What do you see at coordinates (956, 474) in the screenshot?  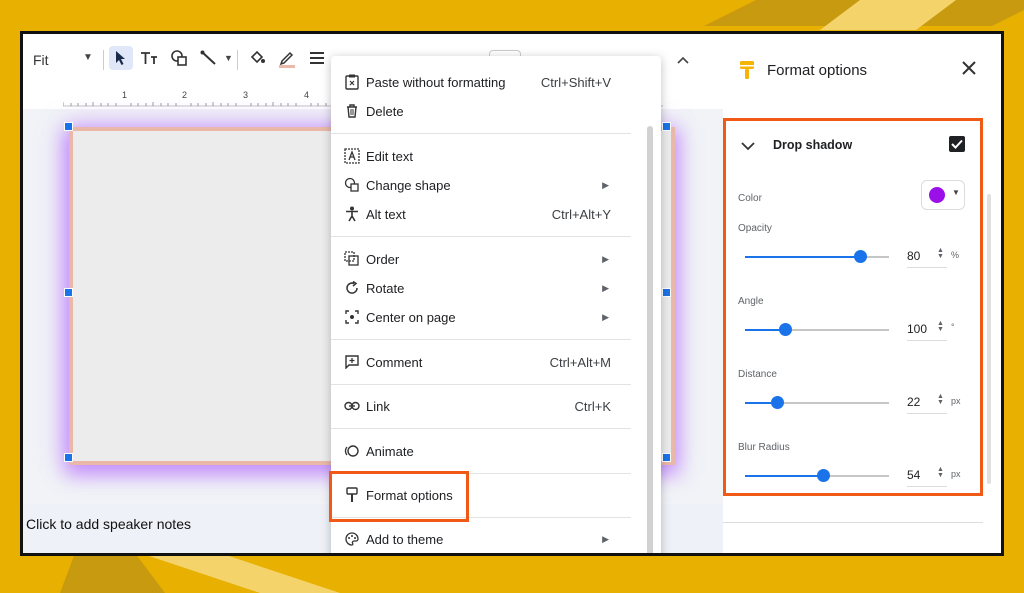 I see `blur-radius-unit: px` at bounding box center [956, 474].